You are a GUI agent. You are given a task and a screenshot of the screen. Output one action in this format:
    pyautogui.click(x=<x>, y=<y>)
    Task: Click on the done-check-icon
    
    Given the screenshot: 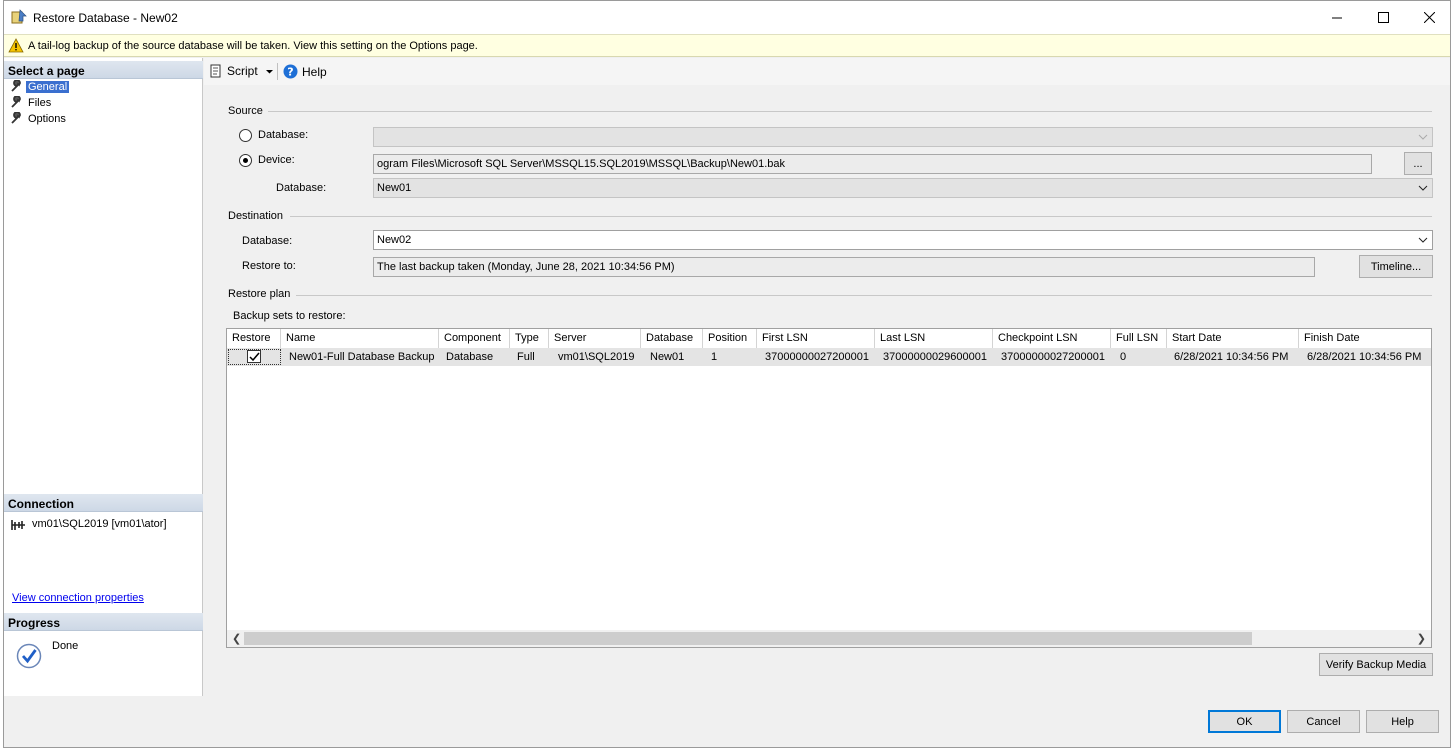 What is the action you would take?
    pyautogui.click(x=29, y=656)
    